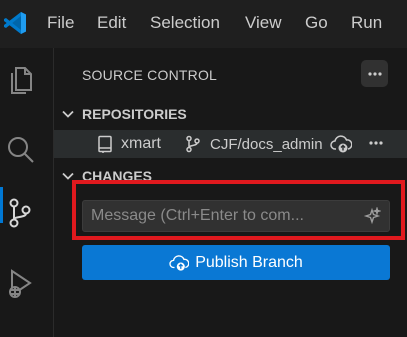 The image size is (407, 337). I want to click on title-bar: File Edit Selection View Go Run, so click(203, 24).